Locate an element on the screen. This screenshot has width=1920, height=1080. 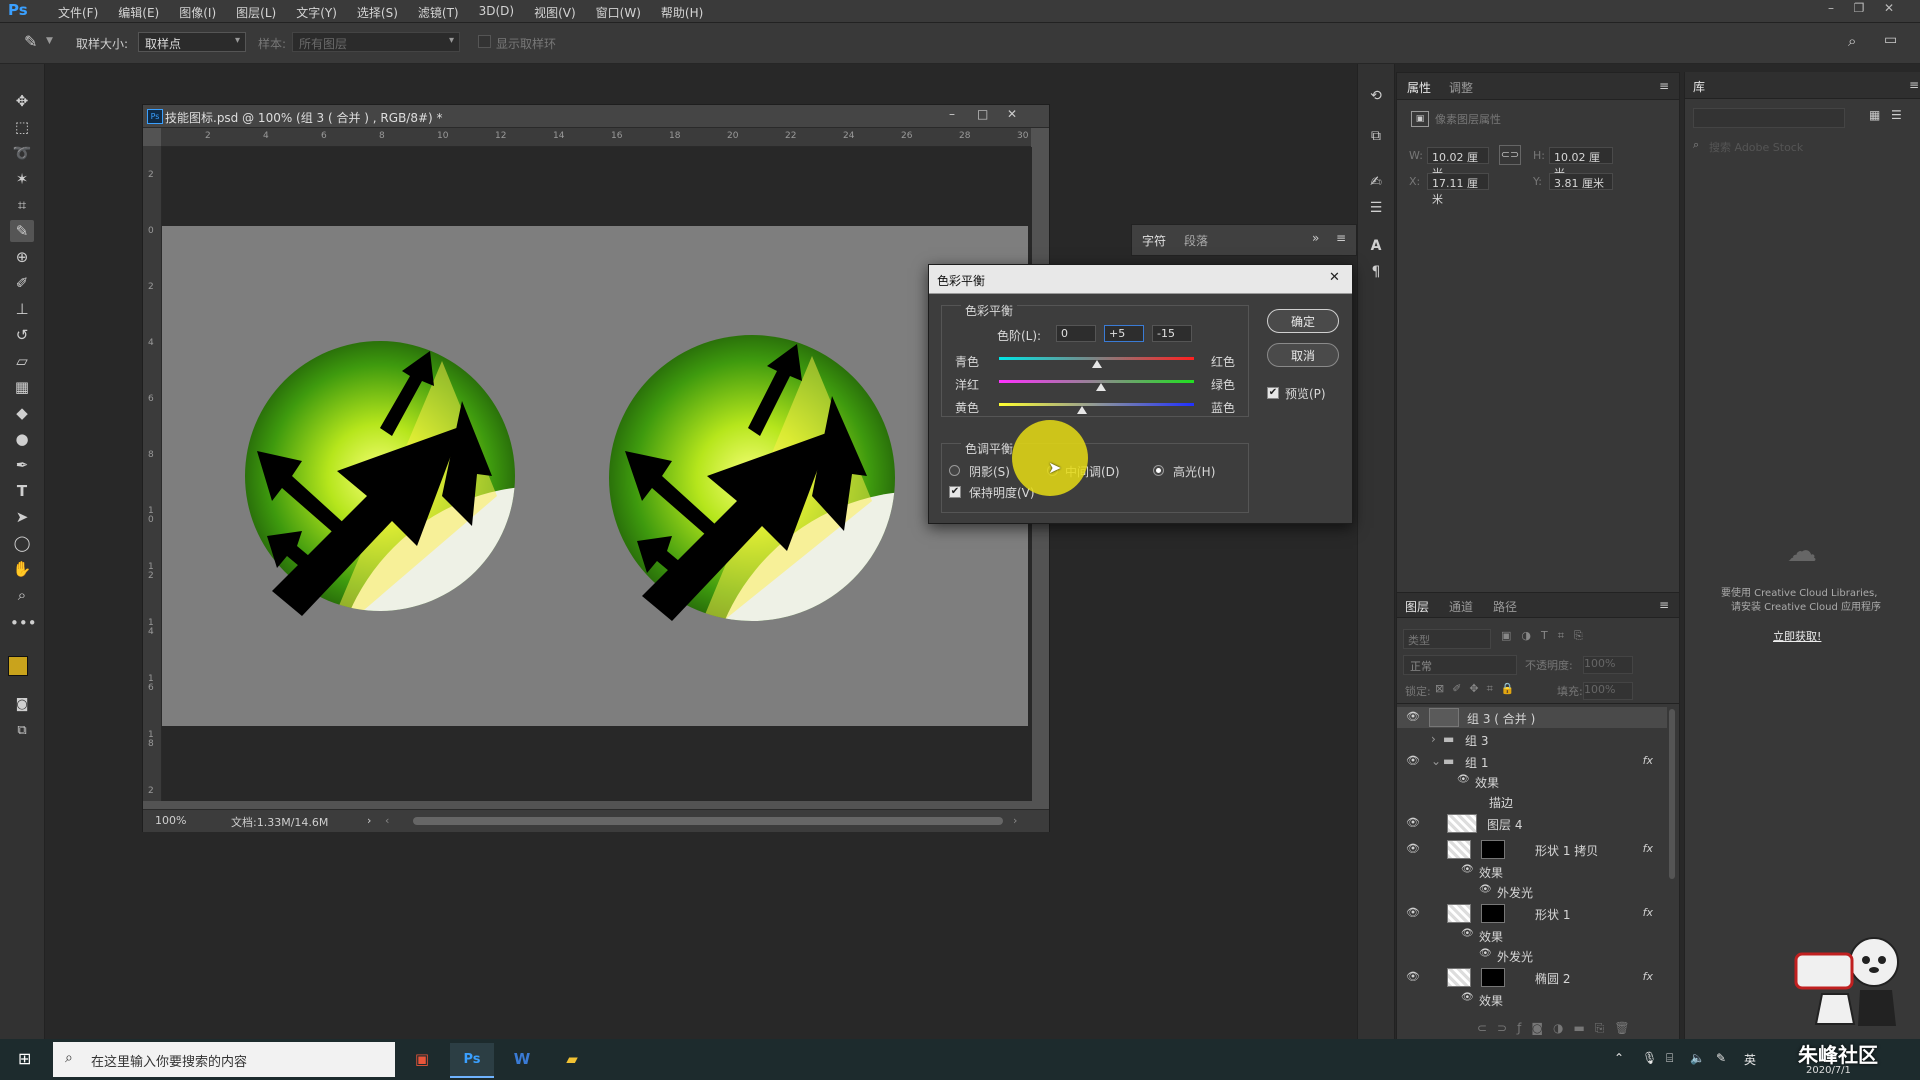
list-view-icon: ☰ is located at coordinates (1896, 115).